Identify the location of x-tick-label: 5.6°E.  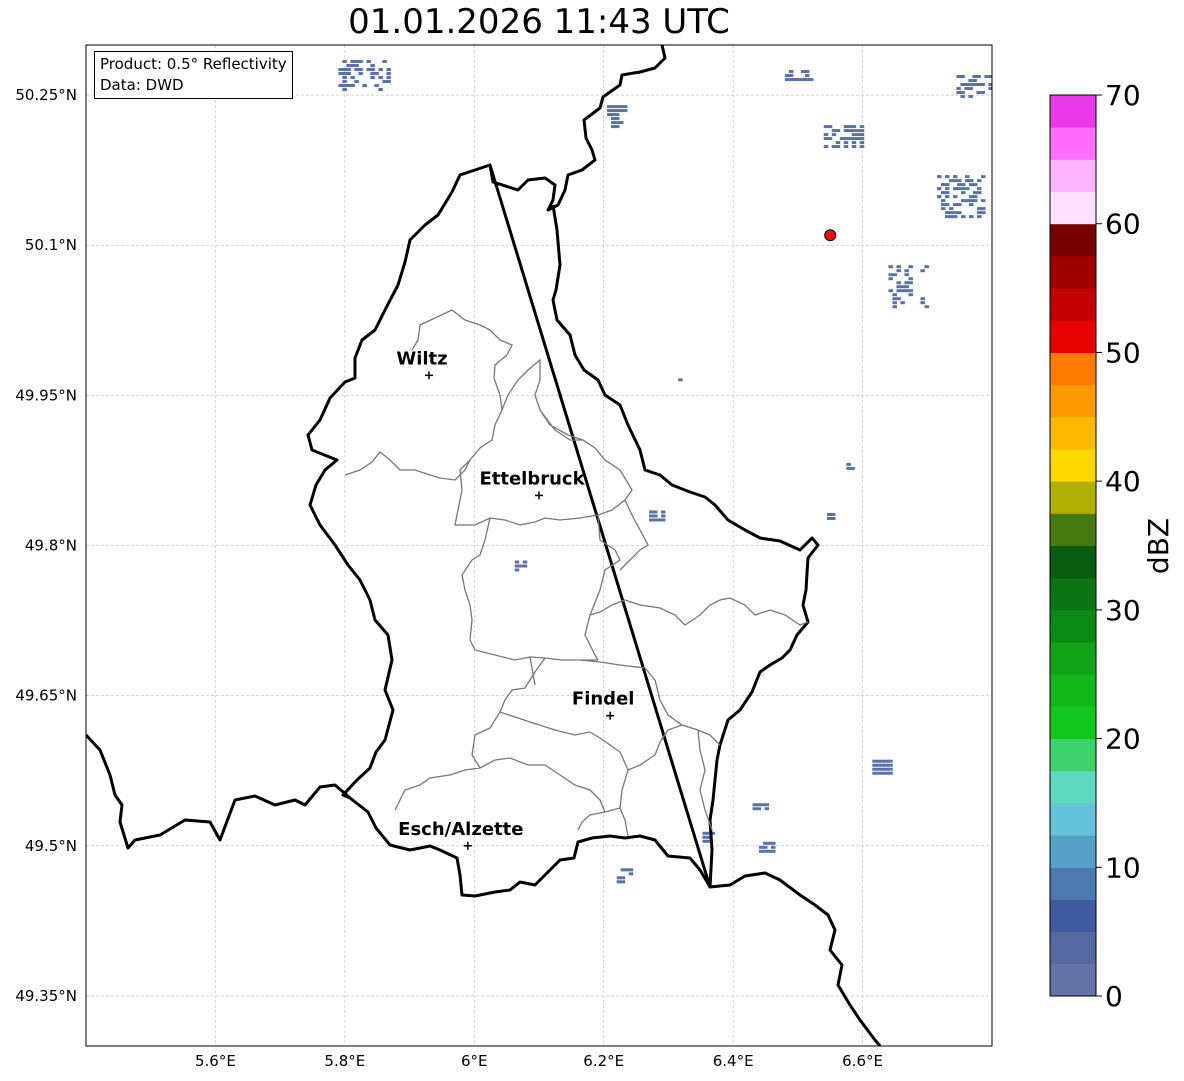
(215, 1061).